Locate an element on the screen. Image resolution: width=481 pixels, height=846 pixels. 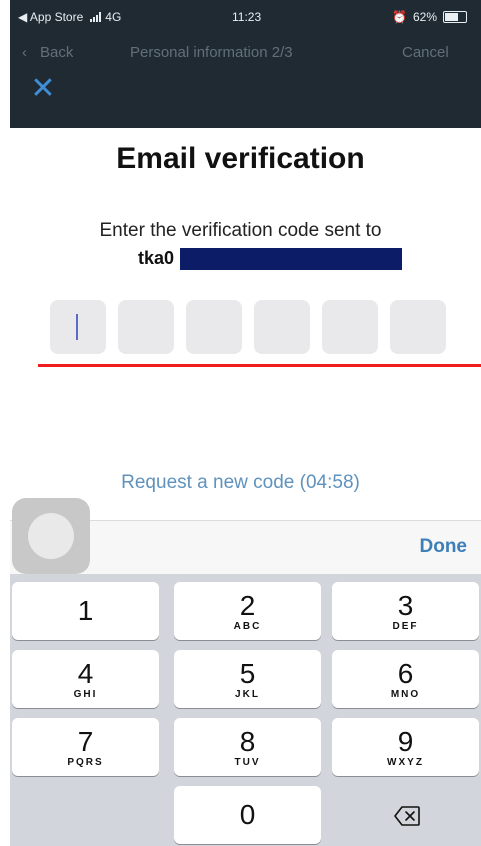
backspace-icon is located at coordinates (407, 816).